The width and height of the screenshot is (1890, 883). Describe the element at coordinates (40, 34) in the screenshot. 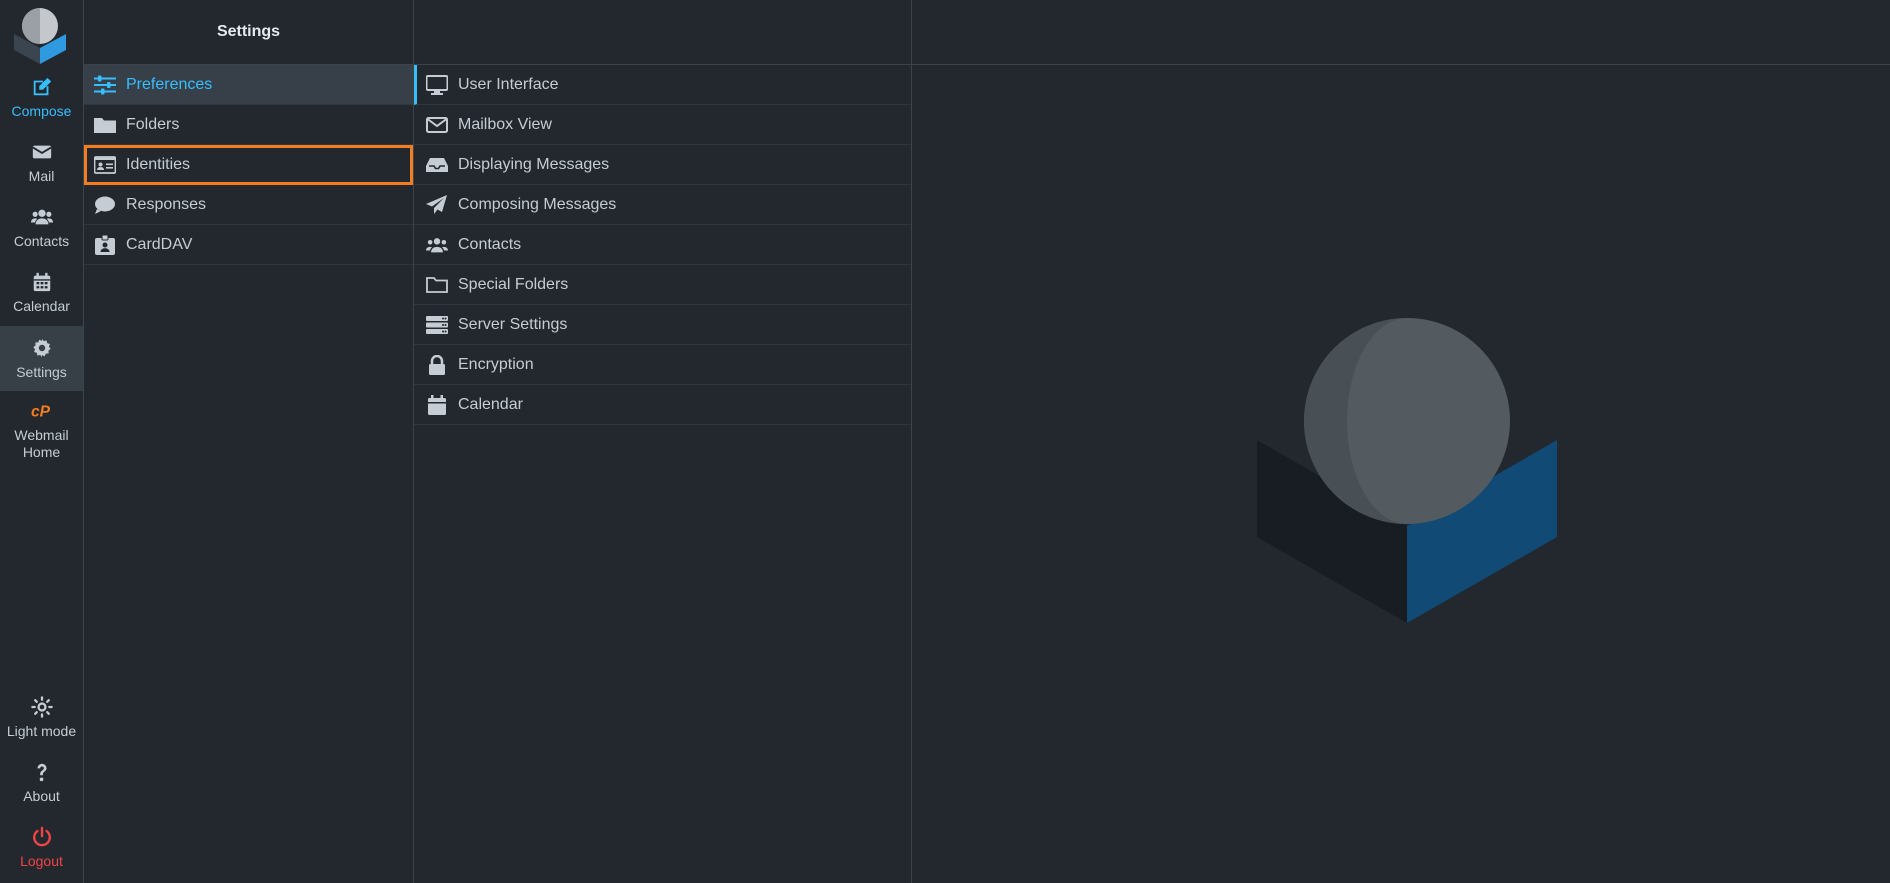

I see `roundcube-logo` at that location.